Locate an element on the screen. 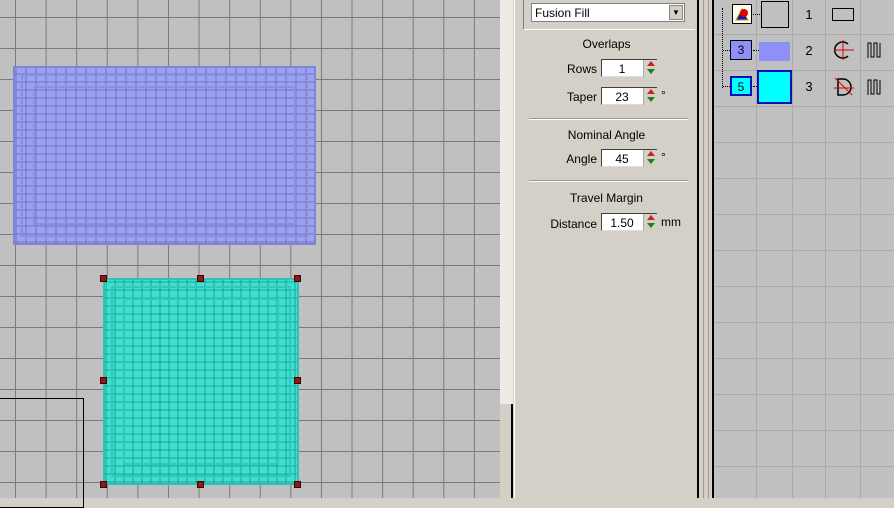 This screenshot has width=894, height=508. panel-splitter is located at coordinates (705, 249).